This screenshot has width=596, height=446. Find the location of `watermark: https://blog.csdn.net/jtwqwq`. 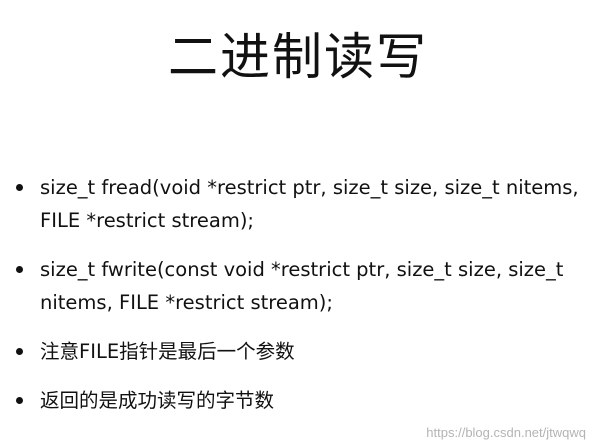

watermark: https://blog.csdn.net/jtwqwq is located at coordinates (506, 432).